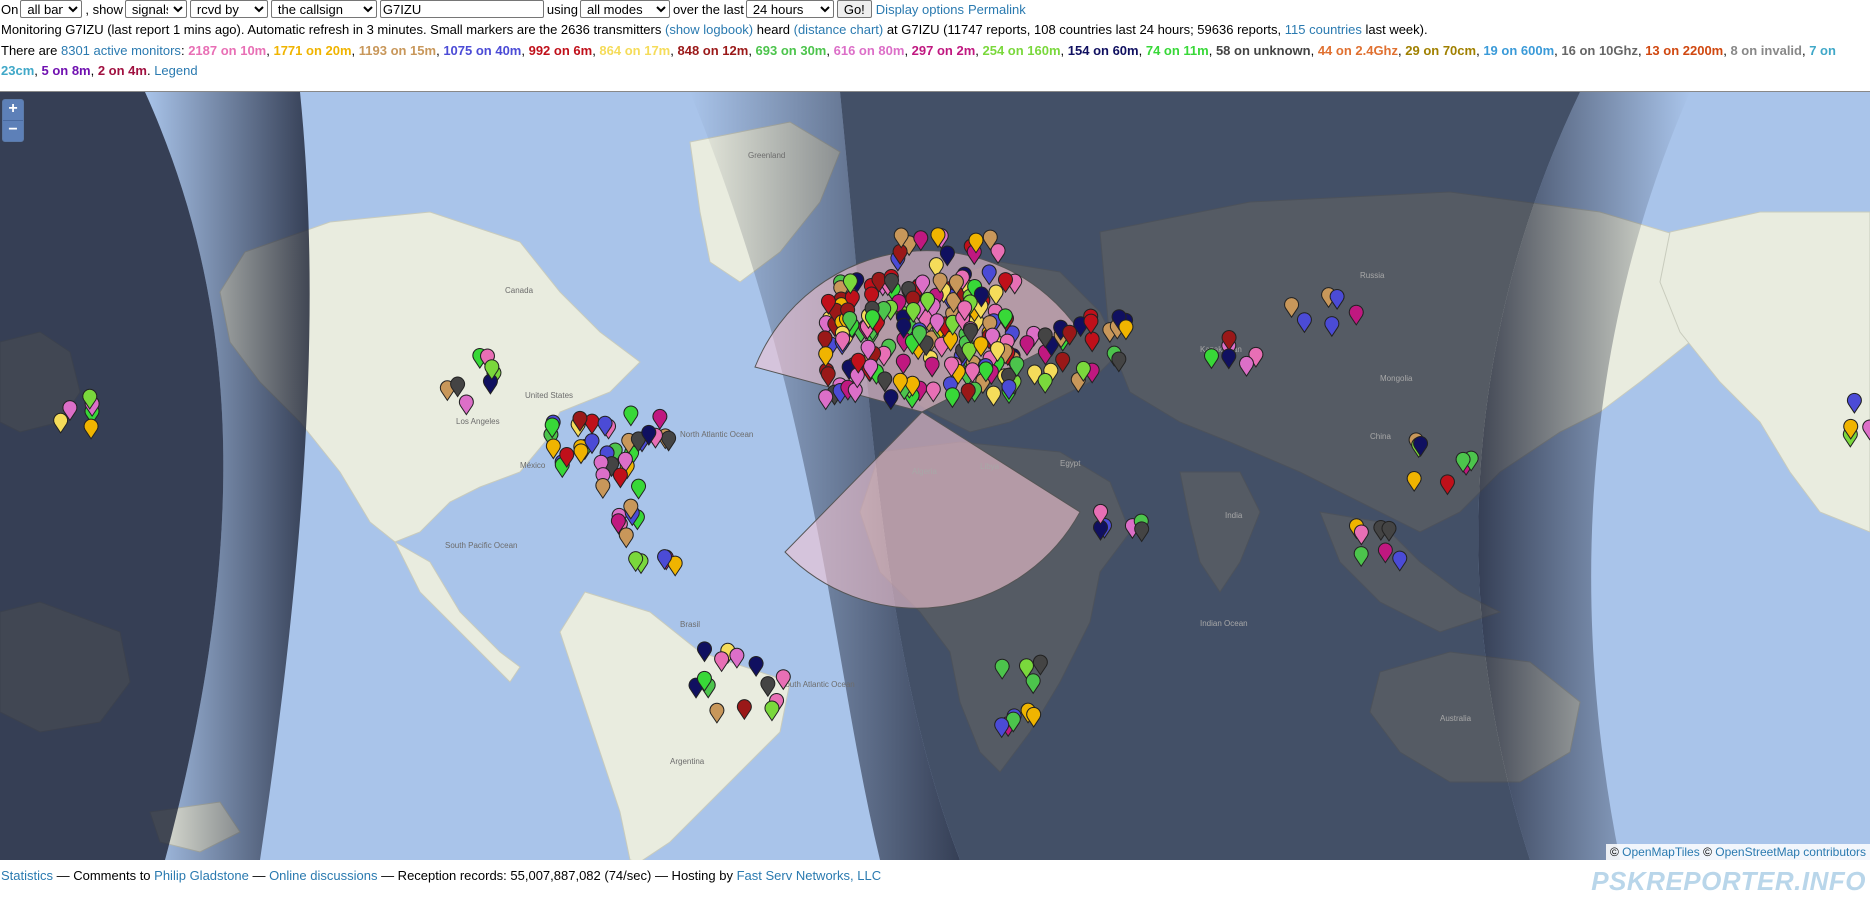  I want to click on philip-gladstone-link: Philip Gladstone, so click(201, 875).